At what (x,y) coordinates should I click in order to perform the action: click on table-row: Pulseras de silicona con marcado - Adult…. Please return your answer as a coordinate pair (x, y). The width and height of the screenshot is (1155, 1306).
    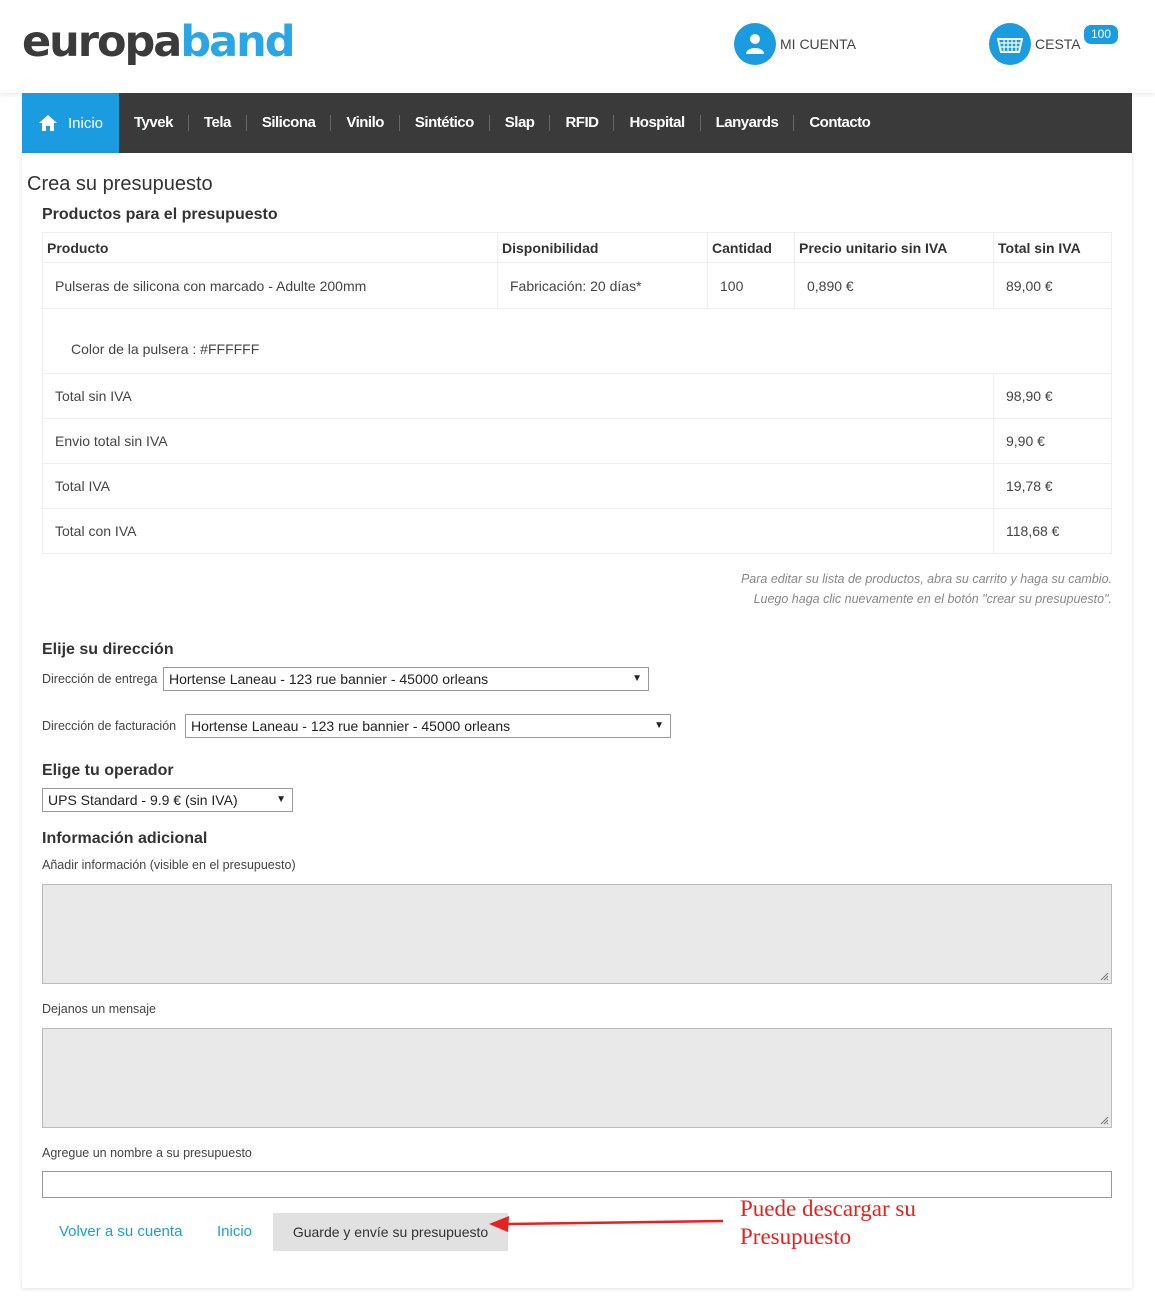
    Looking at the image, I should click on (577, 285).